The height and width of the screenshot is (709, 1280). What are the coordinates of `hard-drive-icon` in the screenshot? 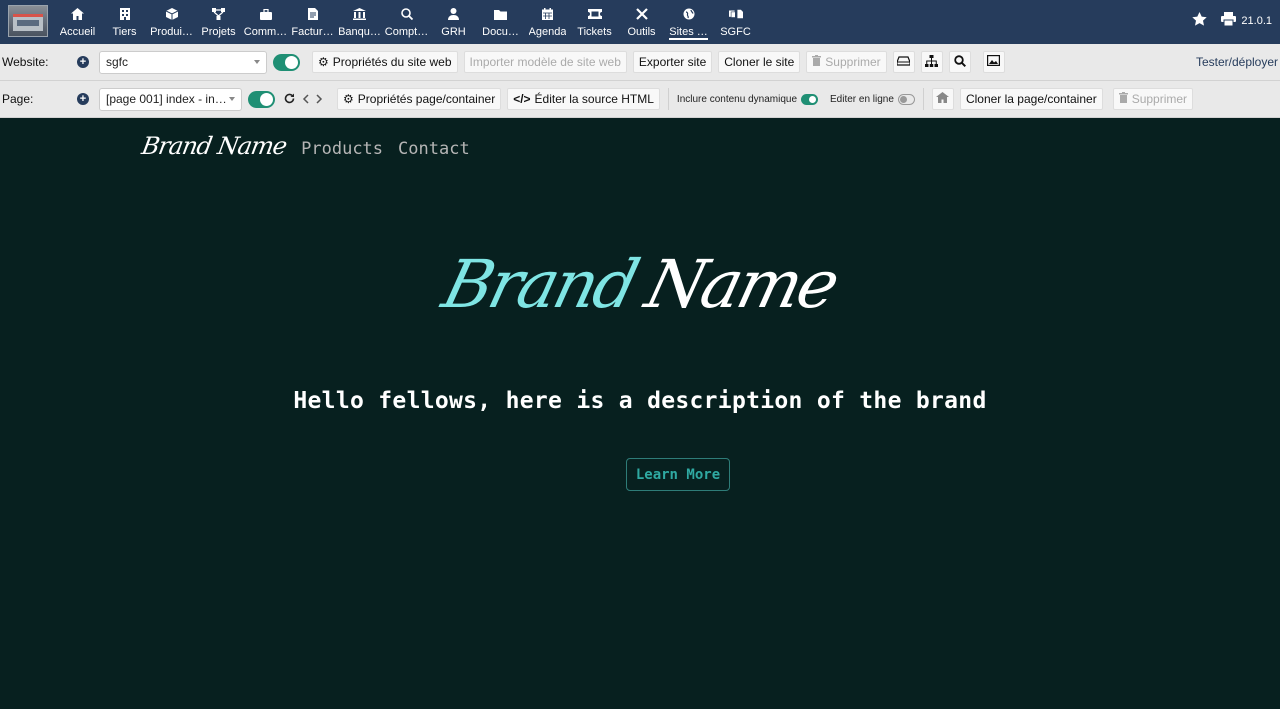 It's located at (903, 62).